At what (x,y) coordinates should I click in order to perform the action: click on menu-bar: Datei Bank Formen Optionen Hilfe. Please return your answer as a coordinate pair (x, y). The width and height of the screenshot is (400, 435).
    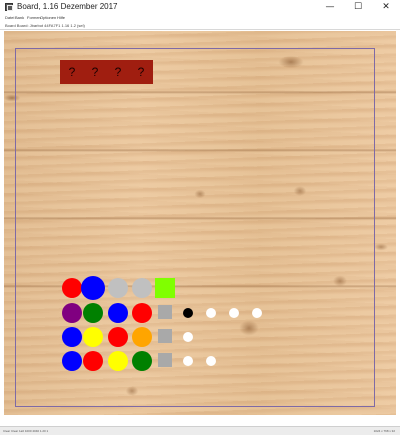
    Looking at the image, I should click on (200, 17).